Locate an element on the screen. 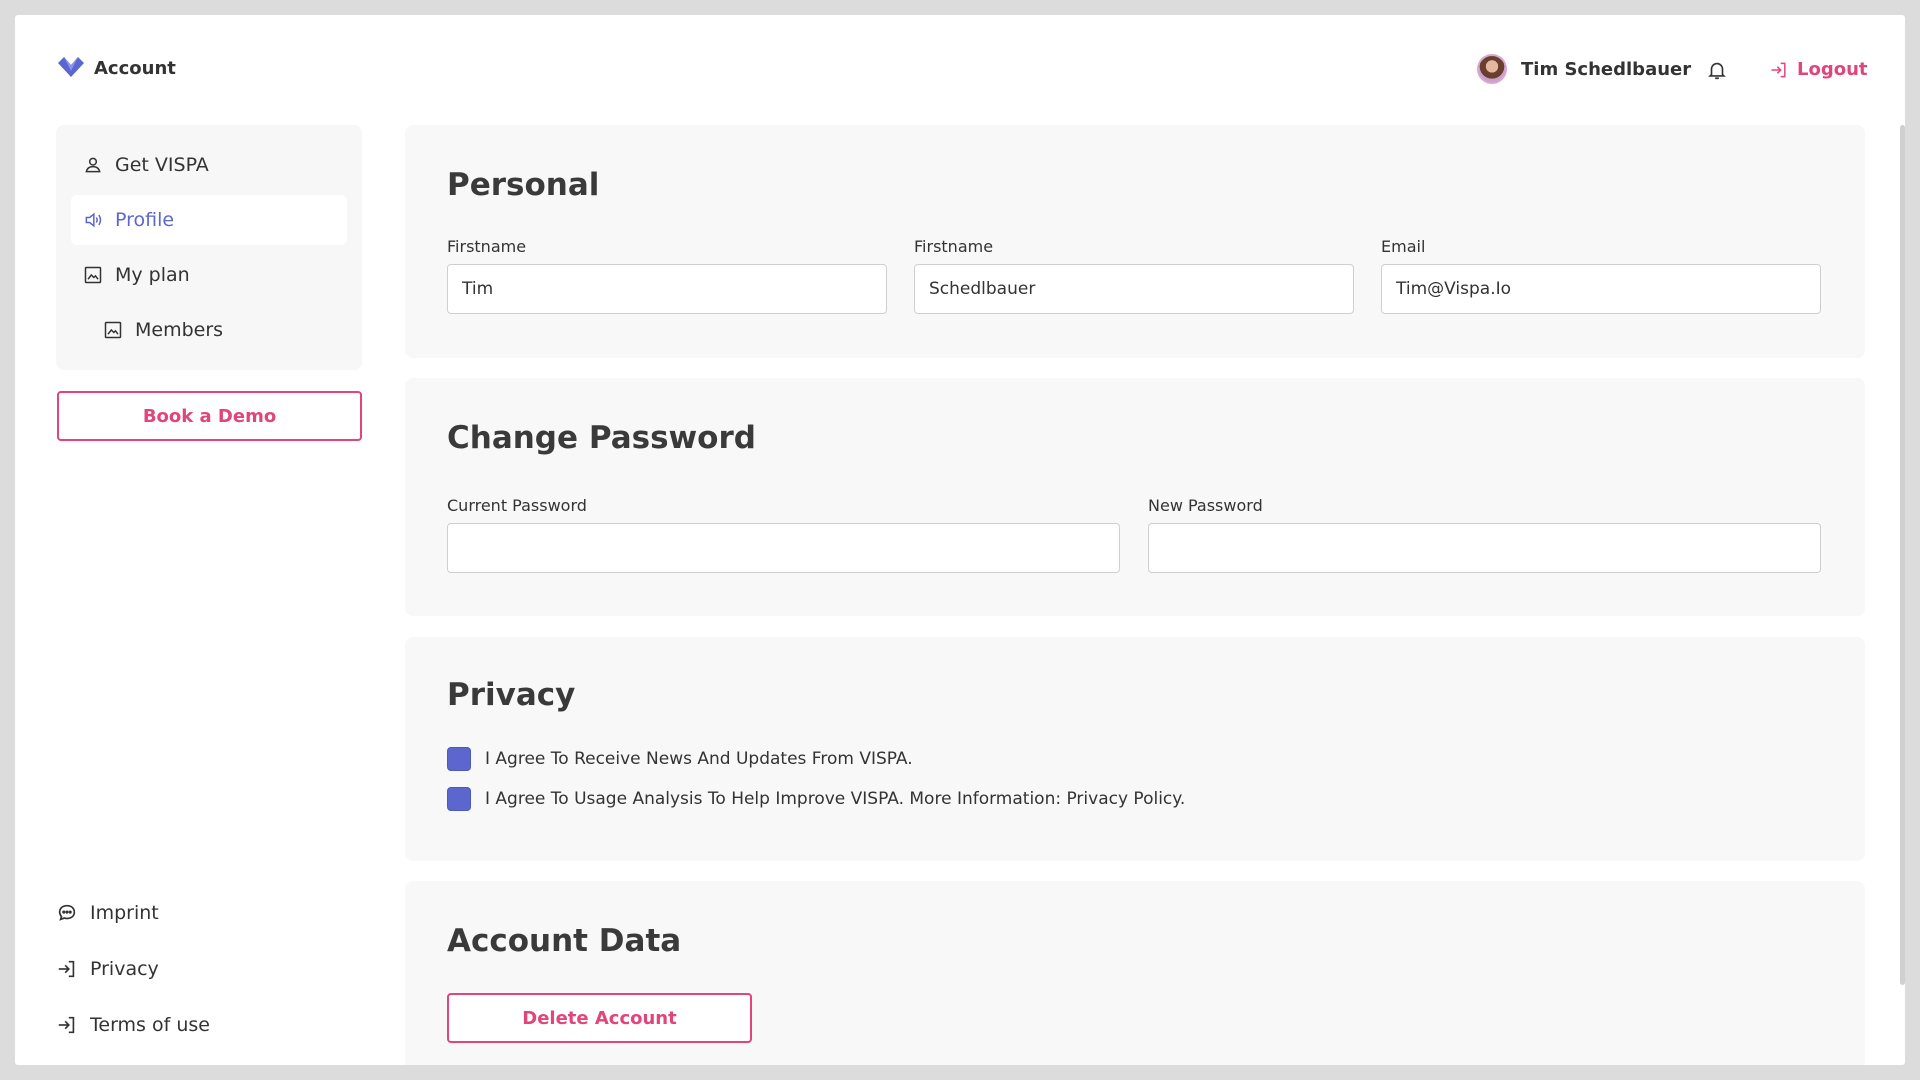  sidebar-item-label: My plan is located at coordinates (152, 275).